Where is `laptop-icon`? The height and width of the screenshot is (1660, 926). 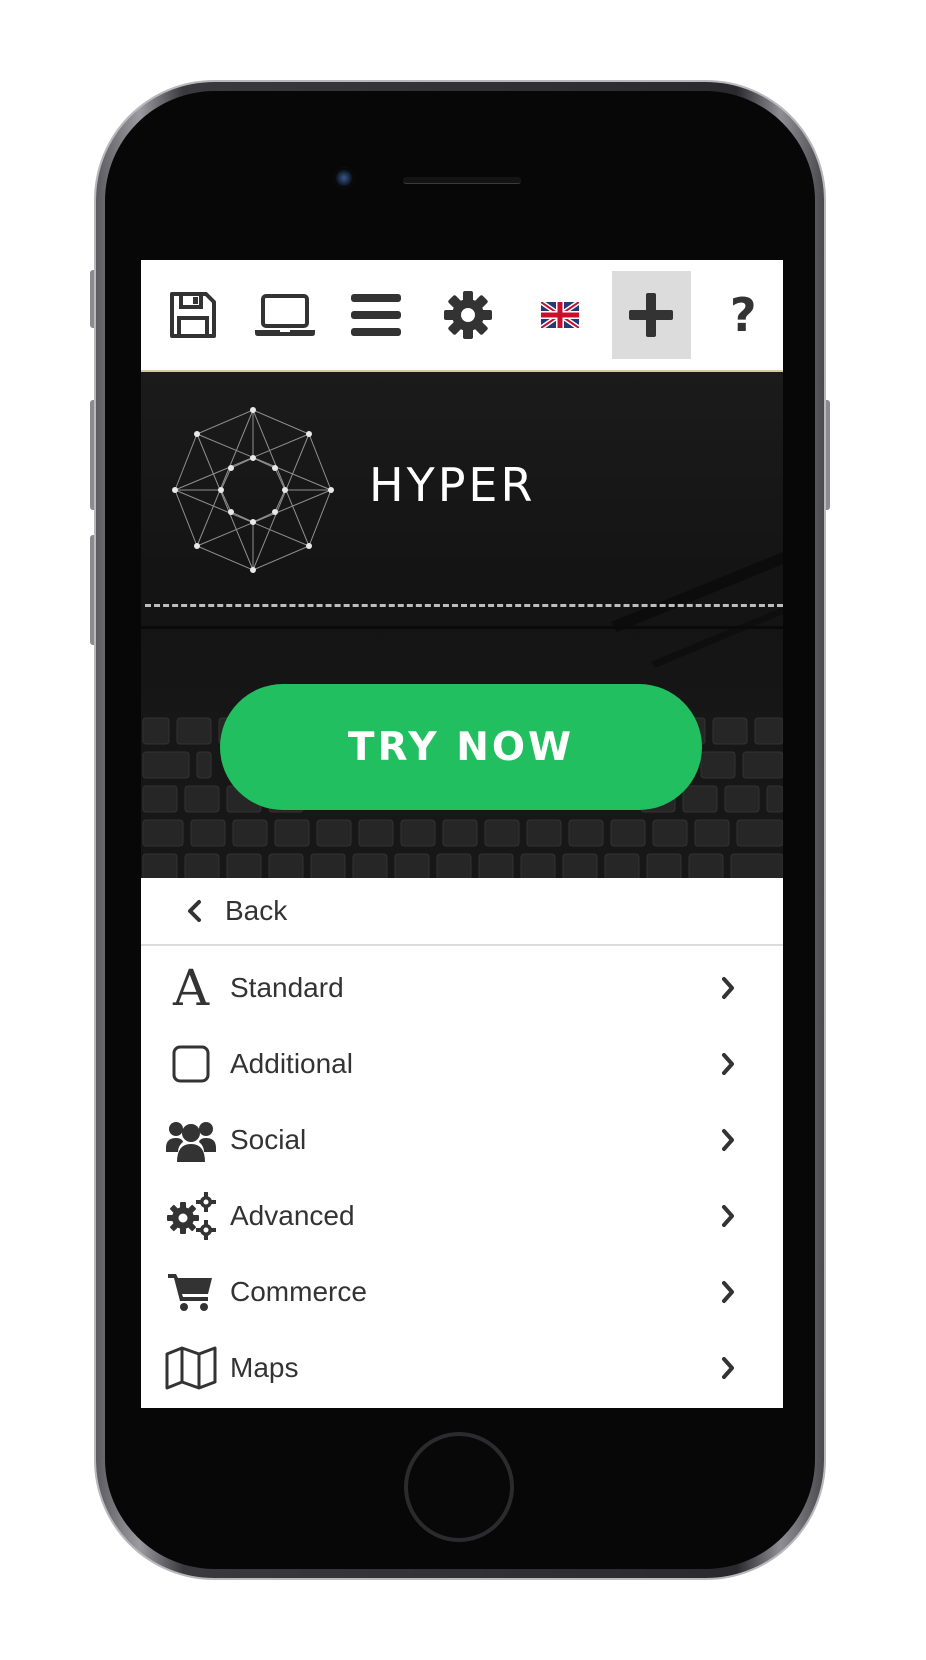 laptop-icon is located at coordinates (284, 315).